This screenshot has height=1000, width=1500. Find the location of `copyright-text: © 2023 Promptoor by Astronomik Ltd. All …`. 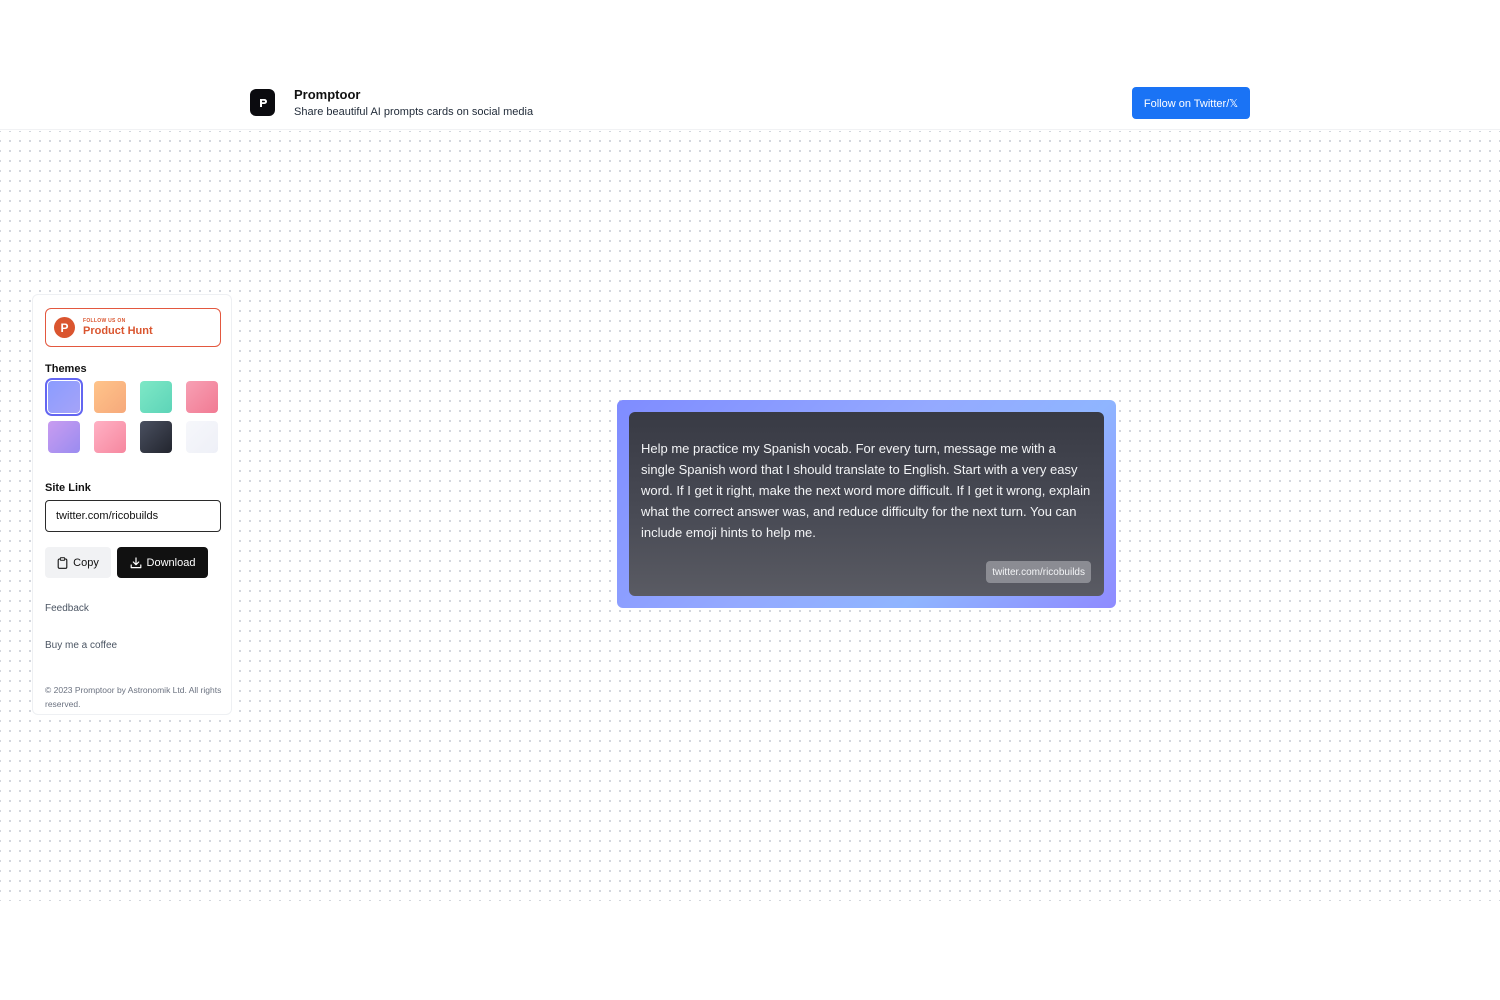

copyright-text: © 2023 Promptoor by Astronomik Ltd. All … is located at coordinates (133, 697).